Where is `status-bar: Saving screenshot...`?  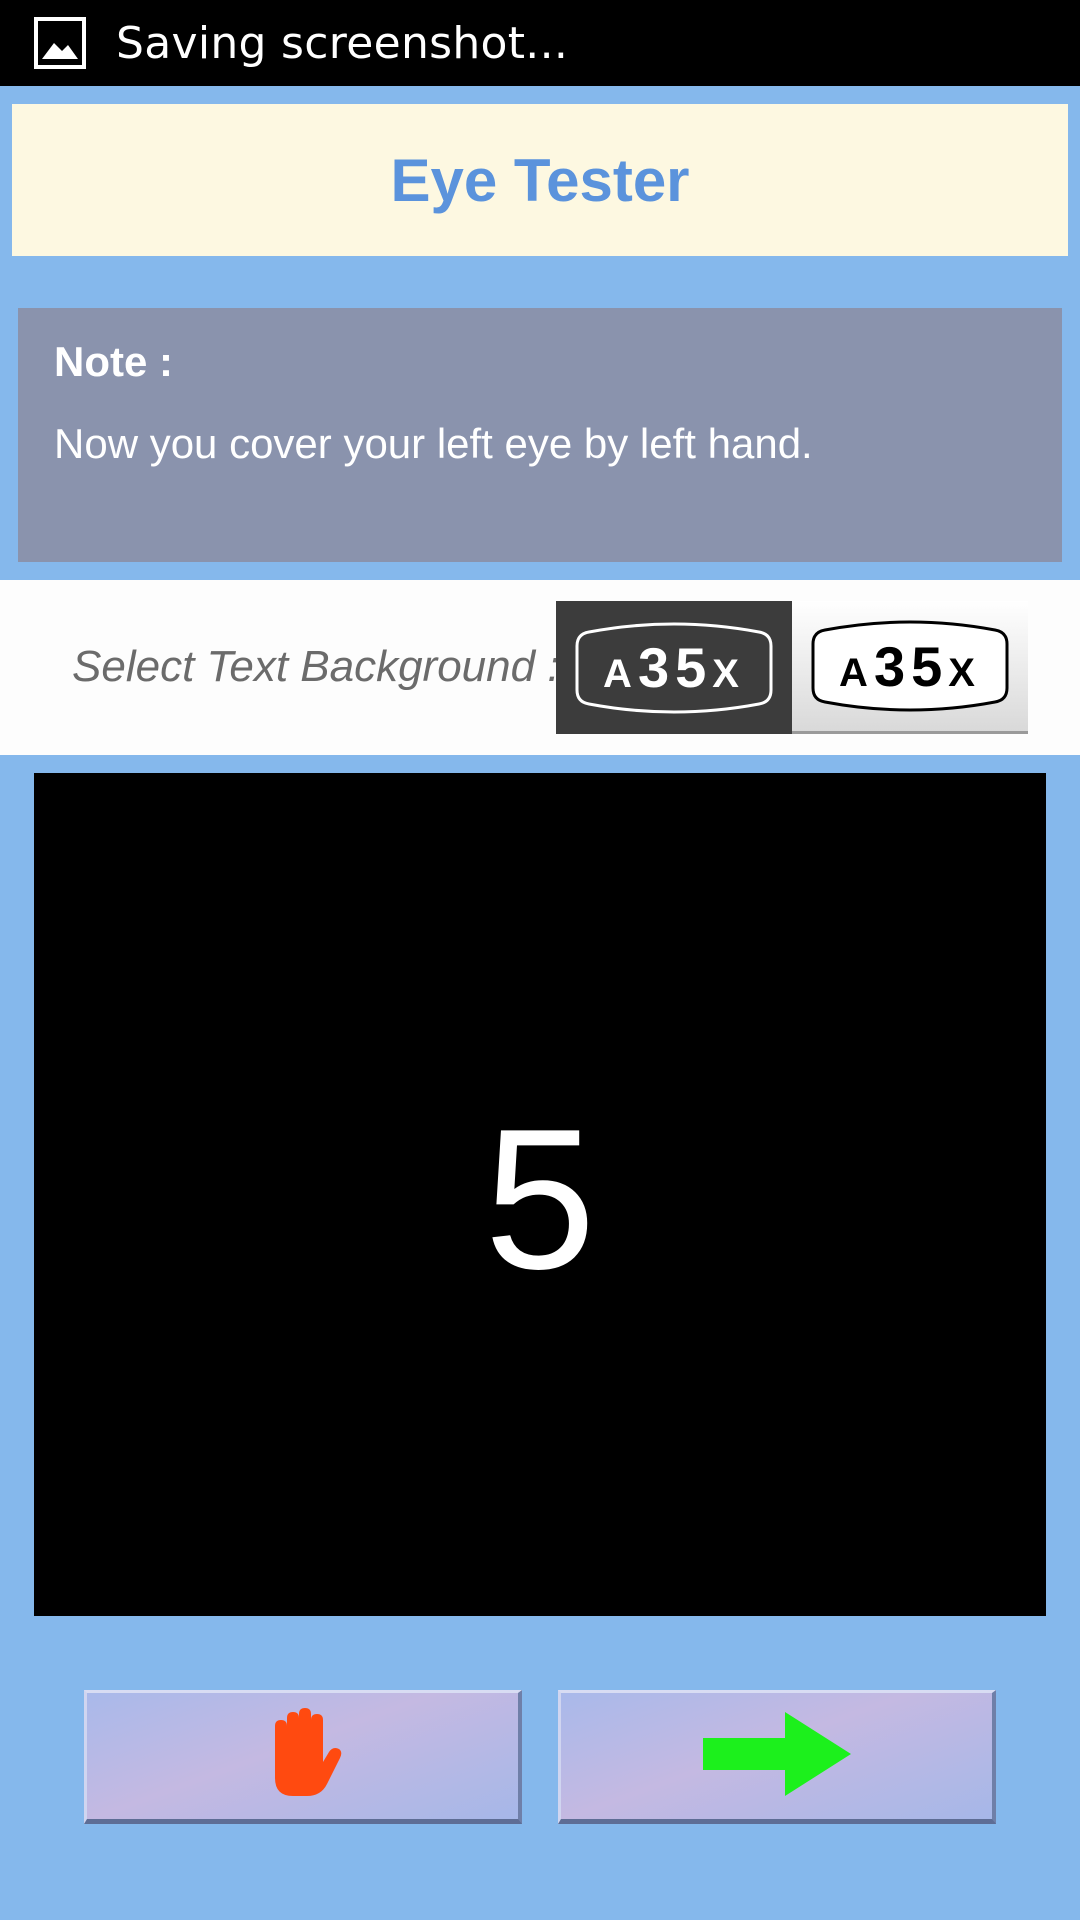 status-bar: Saving screenshot... is located at coordinates (540, 43).